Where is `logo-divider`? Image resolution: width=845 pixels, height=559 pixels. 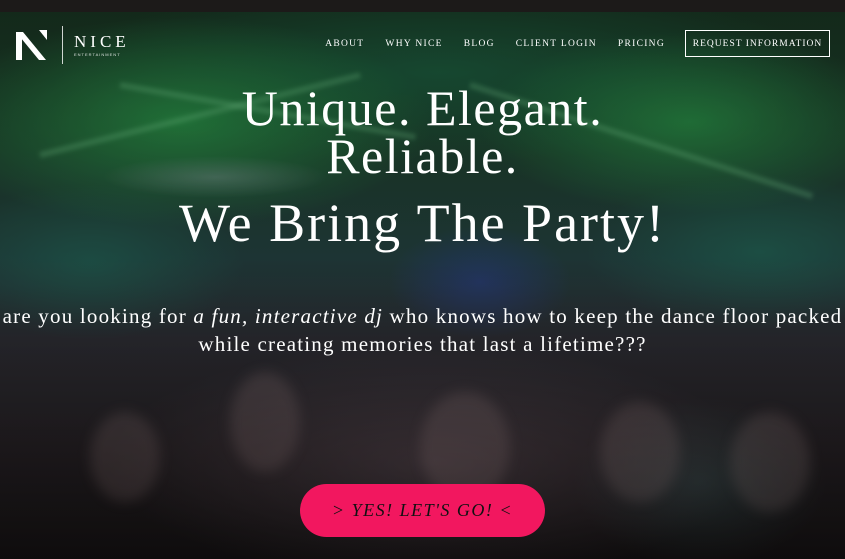
logo-divider is located at coordinates (62, 45).